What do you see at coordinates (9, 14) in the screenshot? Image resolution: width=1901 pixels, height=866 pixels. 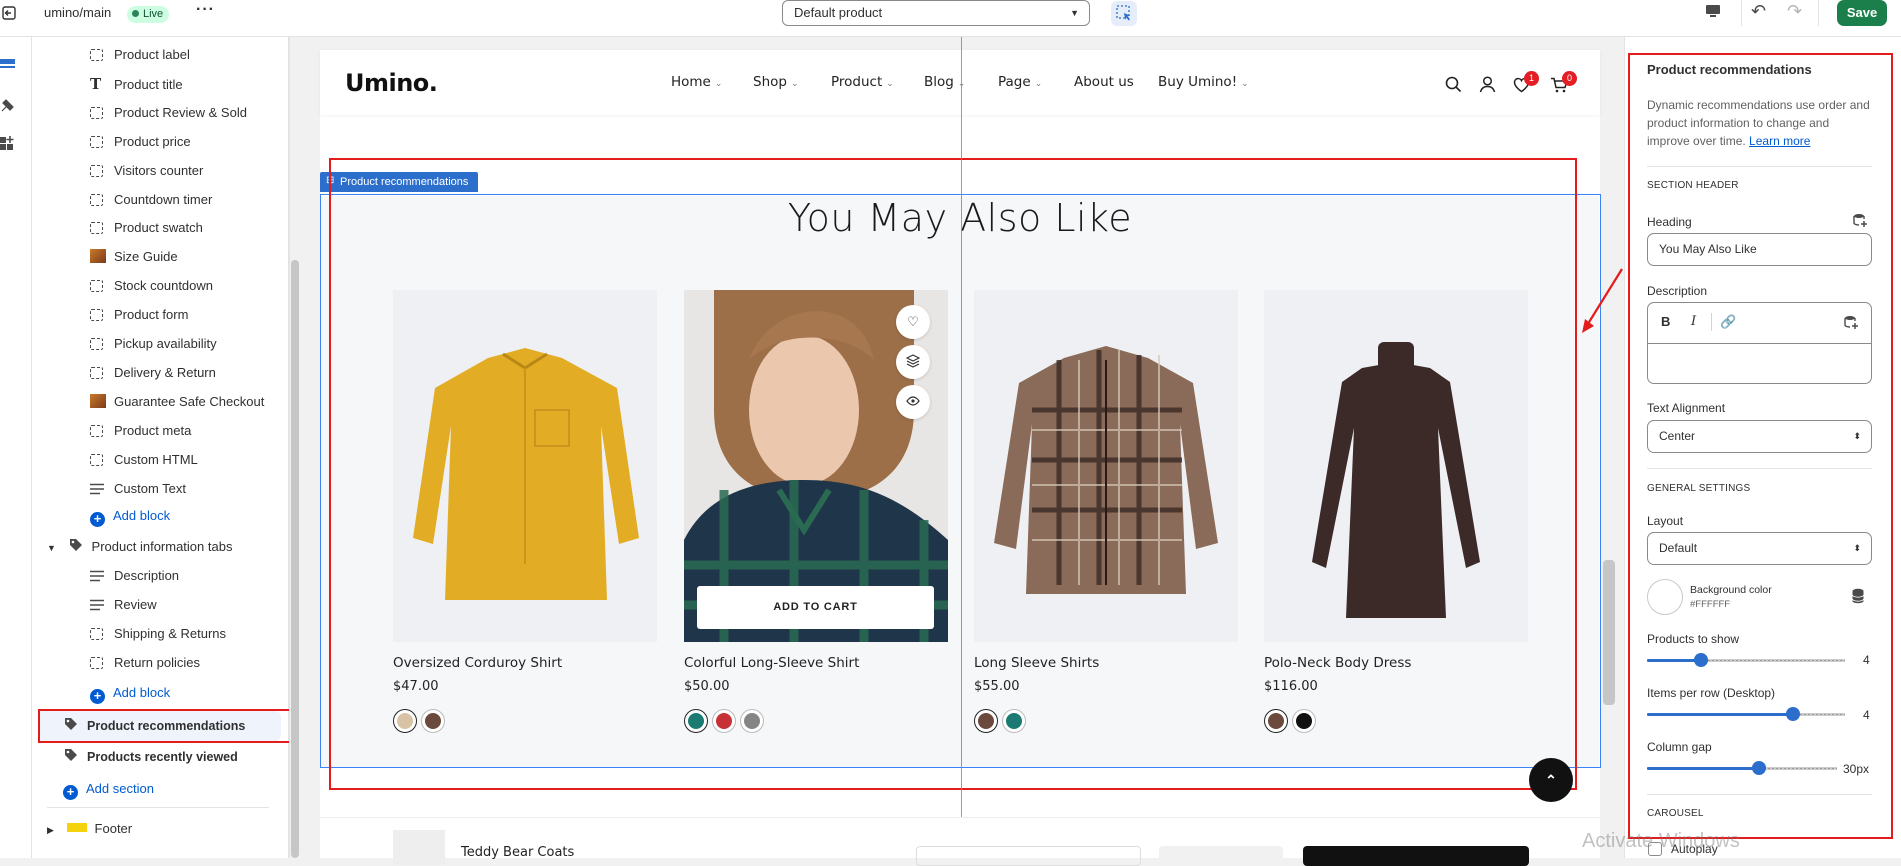 I see `exit-icon` at bounding box center [9, 14].